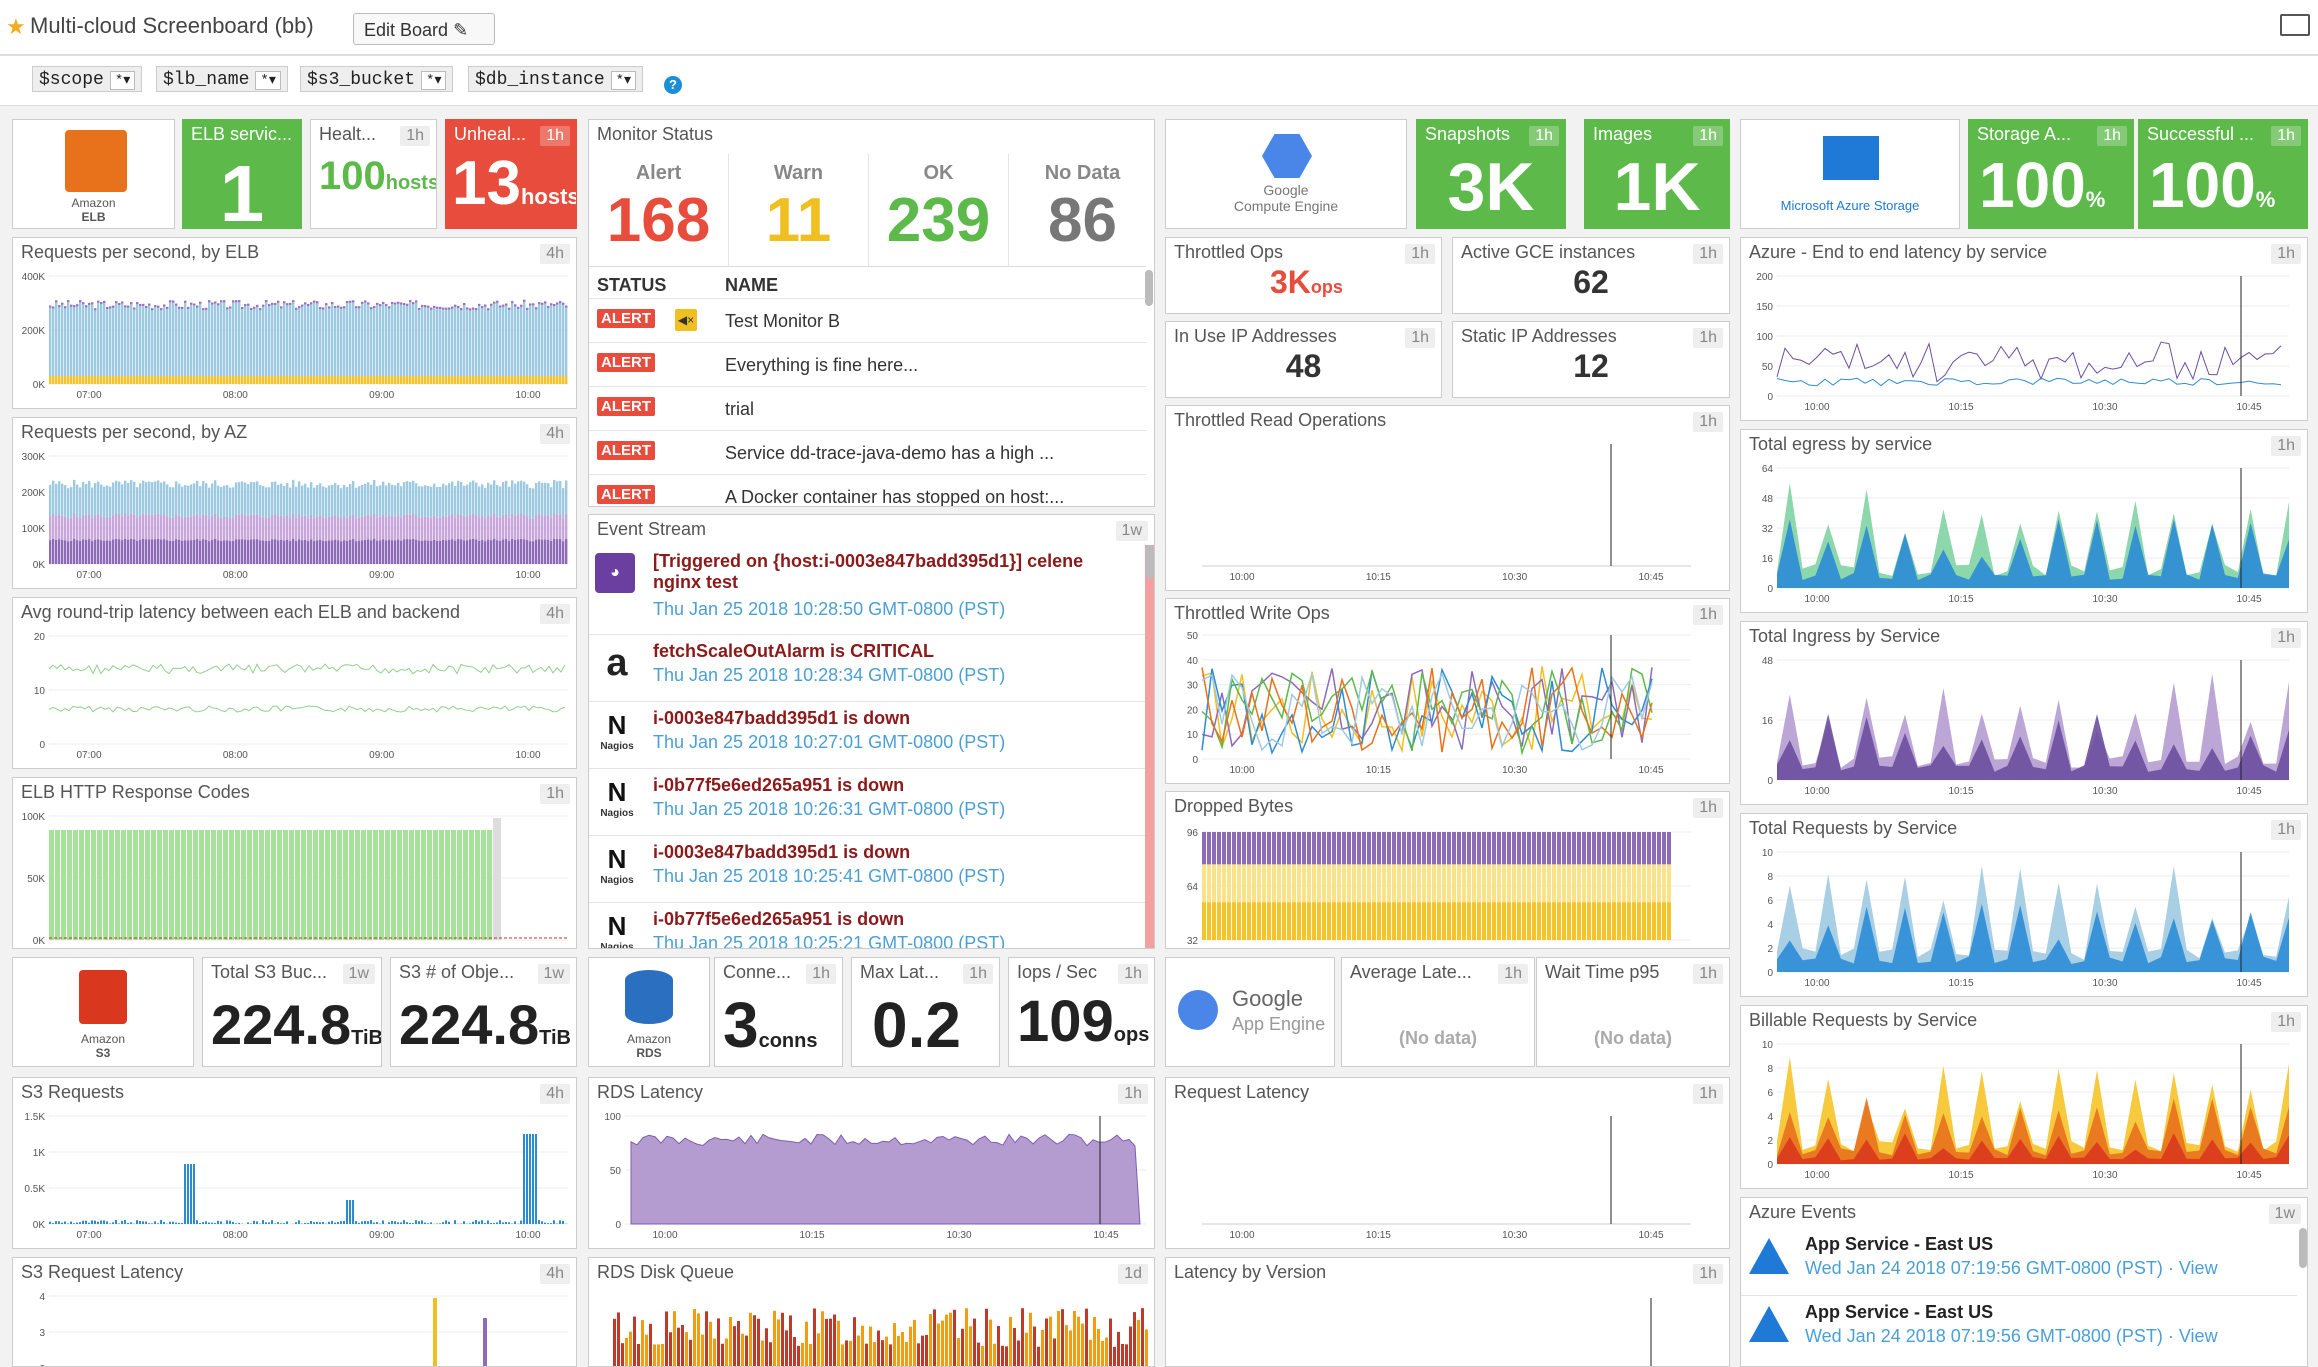 The height and width of the screenshot is (1367, 2318). Describe the element at coordinates (1082, 210) in the screenshot. I see `nodata-count: No Data 86` at that location.